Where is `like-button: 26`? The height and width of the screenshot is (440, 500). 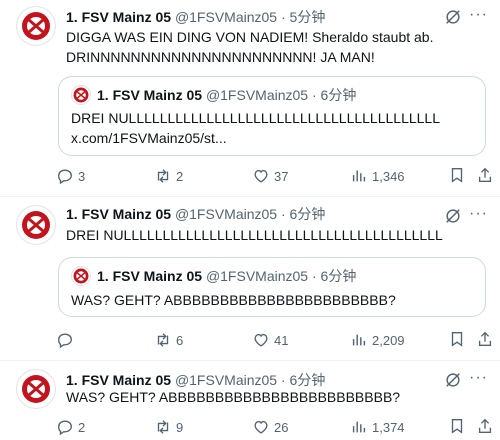 like-button: 26 is located at coordinates (270, 427).